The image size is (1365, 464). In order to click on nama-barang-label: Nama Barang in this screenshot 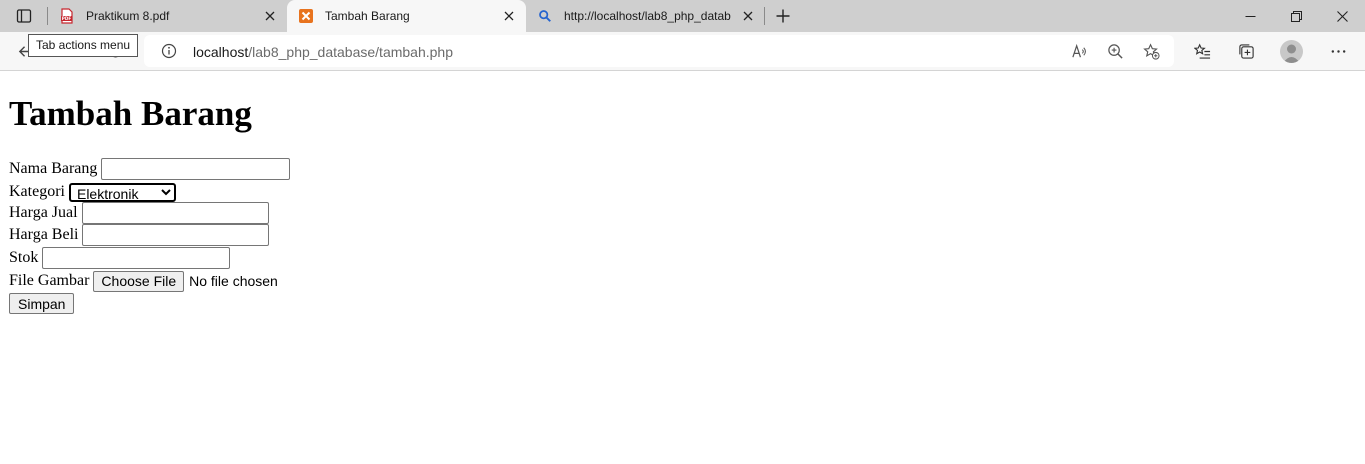, I will do `click(53, 168)`.